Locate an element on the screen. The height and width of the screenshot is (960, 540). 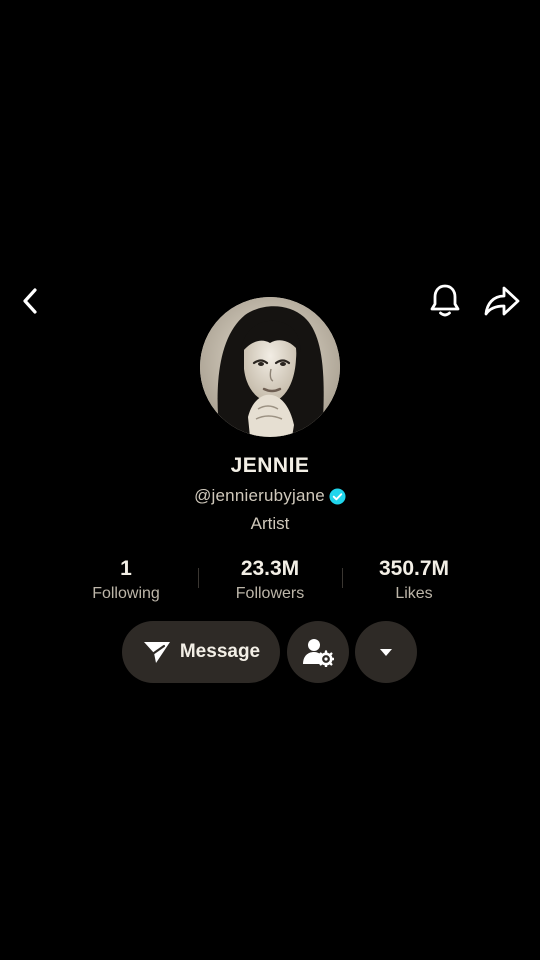
profile-actions: Message is located at coordinates (270, 652).